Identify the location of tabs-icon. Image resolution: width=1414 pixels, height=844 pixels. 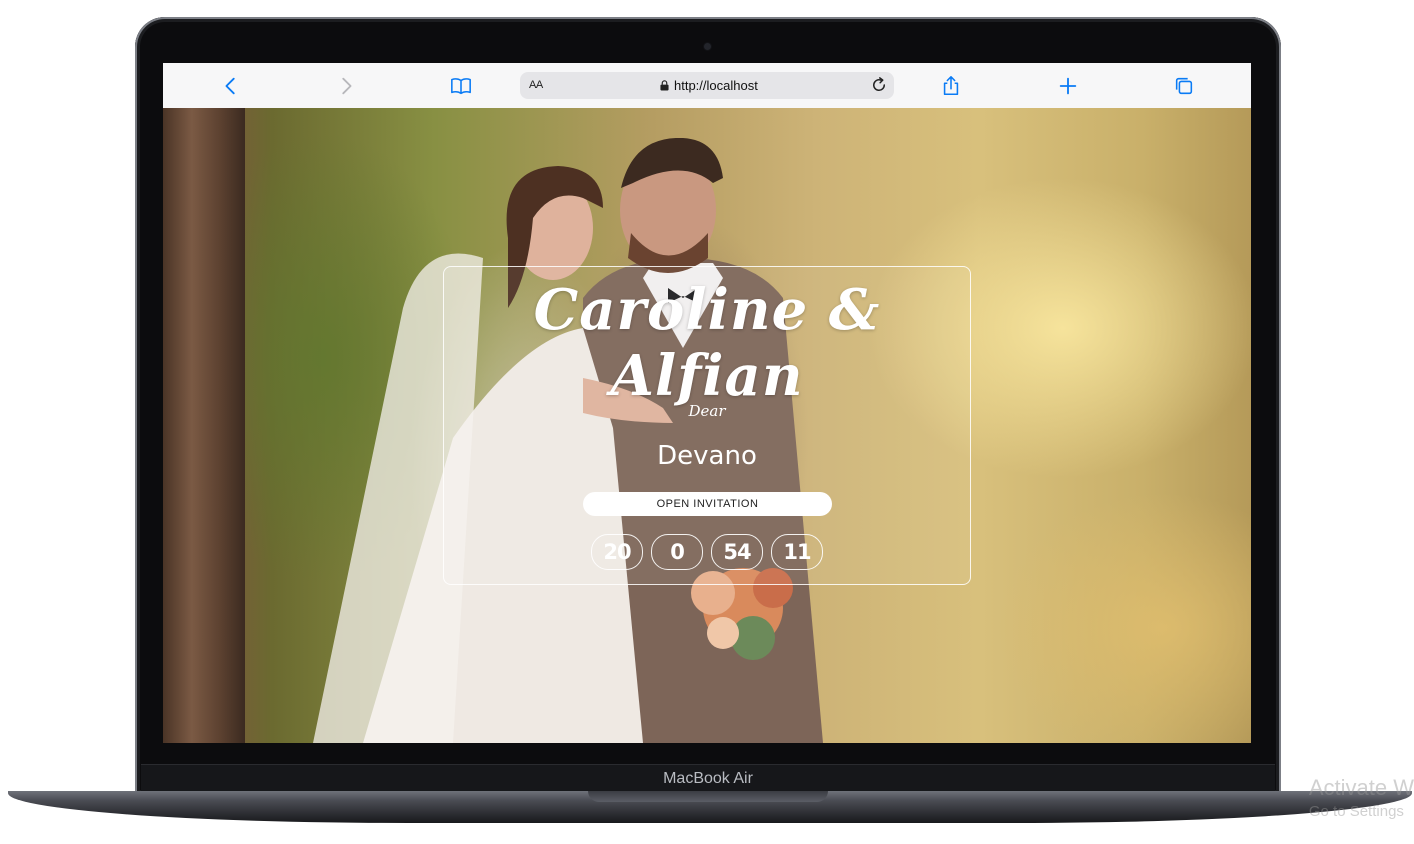
(1184, 86).